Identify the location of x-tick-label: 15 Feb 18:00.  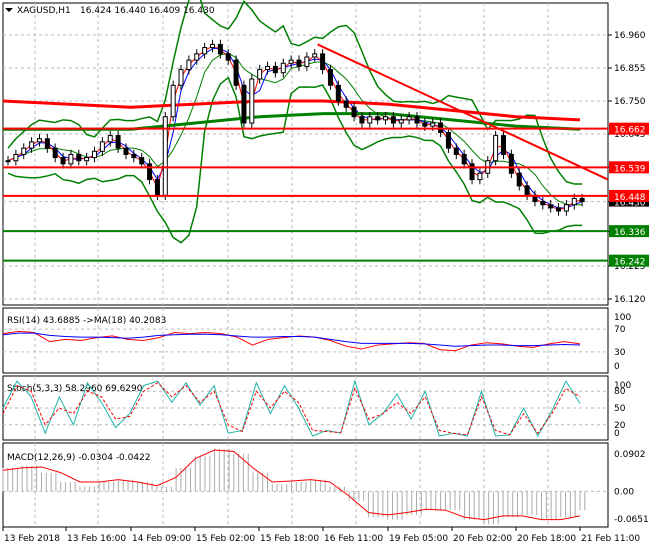
(289, 539).